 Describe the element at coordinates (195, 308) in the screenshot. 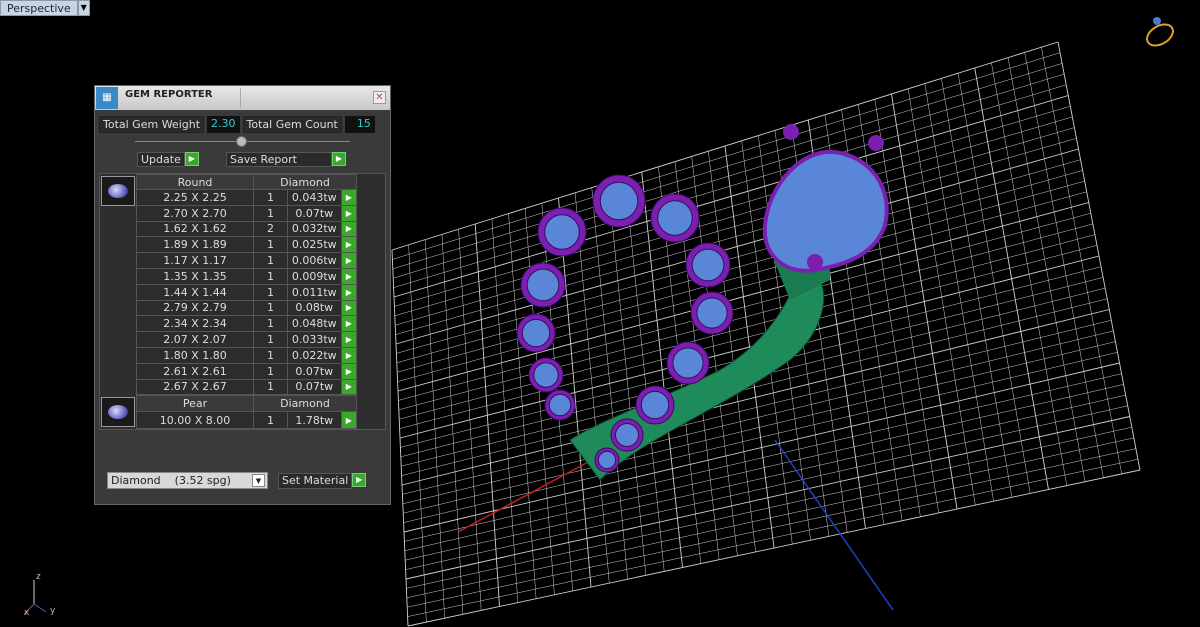

I see `gem-size: 2.79 X 2.79` at that location.